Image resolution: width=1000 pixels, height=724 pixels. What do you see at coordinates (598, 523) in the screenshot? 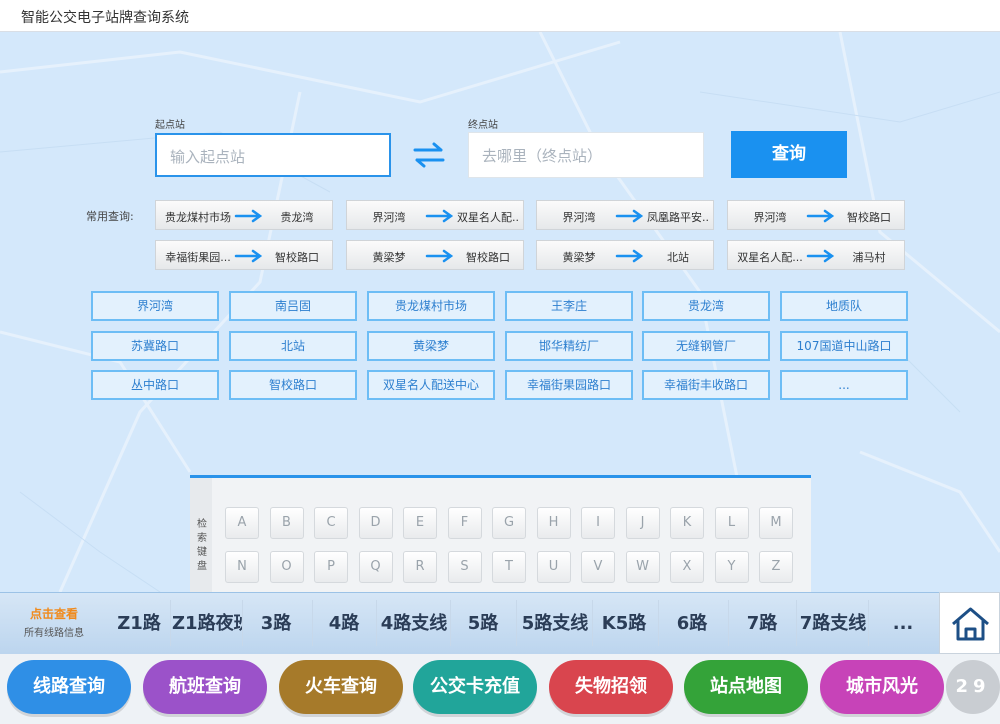
I see `key-i: I` at bounding box center [598, 523].